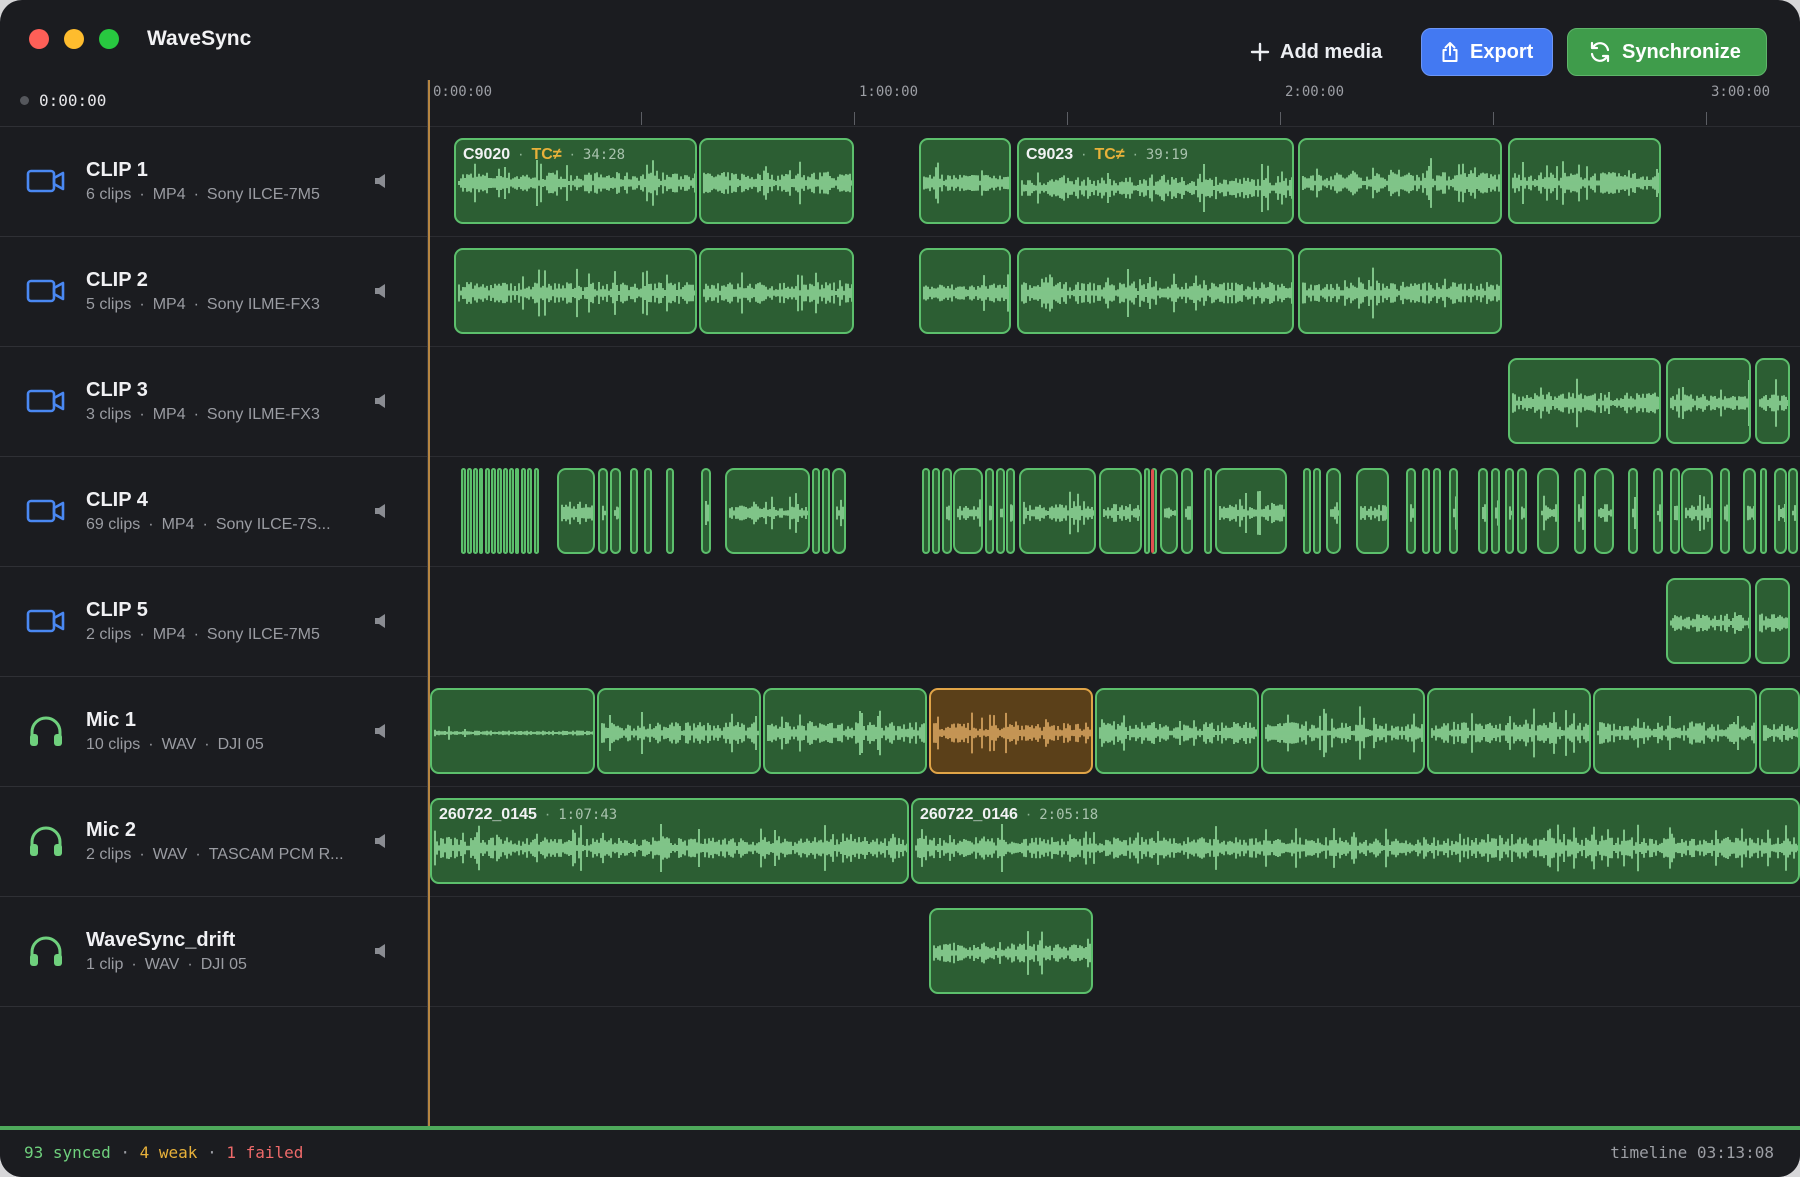 The width and height of the screenshot is (1800, 1177). Describe the element at coordinates (1011, 731) in the screenshot. I see `clip-weak-sync` at that location.